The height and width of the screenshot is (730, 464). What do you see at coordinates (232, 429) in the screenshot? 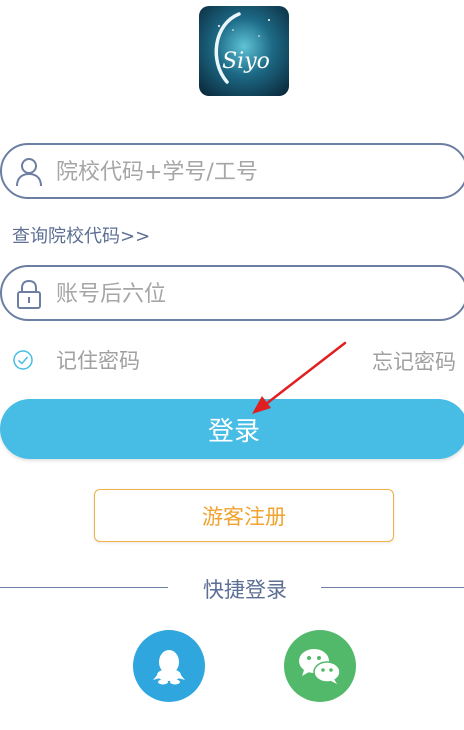
I see `login-button: 登录` at bounding box center [232, 429].